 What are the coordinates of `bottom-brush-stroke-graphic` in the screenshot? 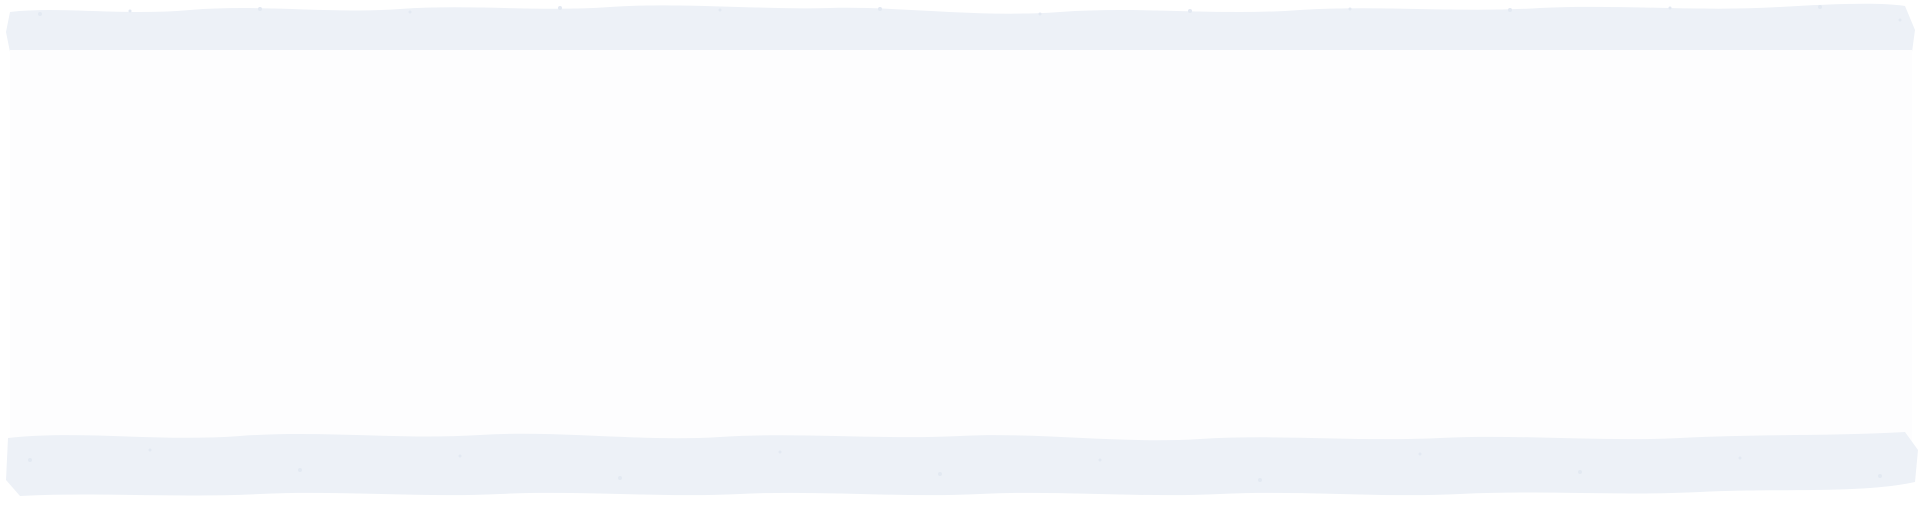 It's located at (962, 464).